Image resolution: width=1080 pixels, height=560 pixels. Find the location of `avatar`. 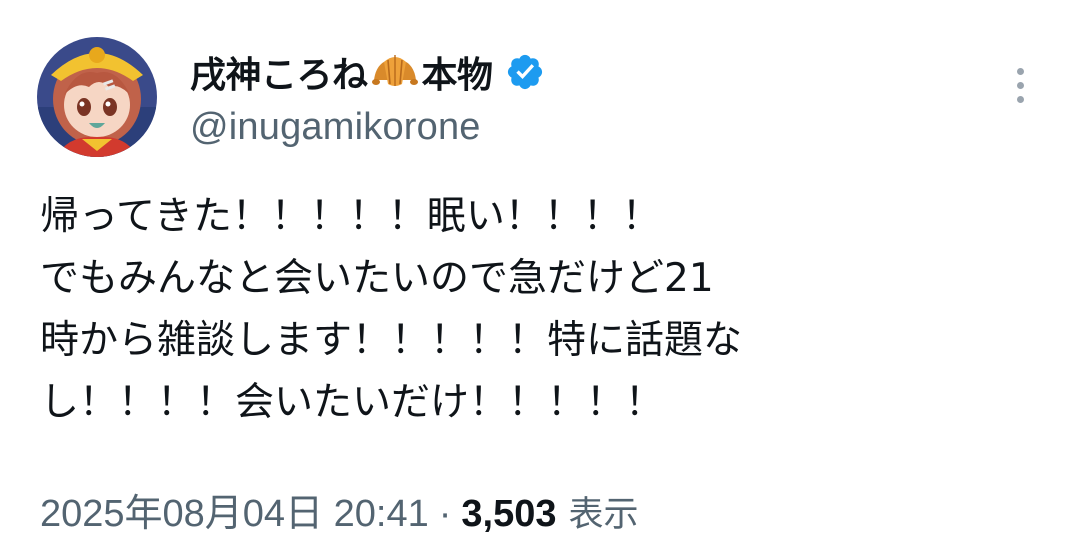

avatar is located at coordinates (97, 97).